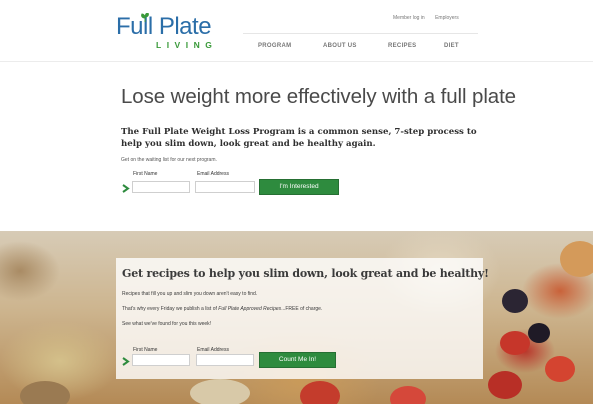 The width and height of the screenshot is (593, 404). I want to click on recipes-week-text: See what we've found for you this week!, so click(167, 324).